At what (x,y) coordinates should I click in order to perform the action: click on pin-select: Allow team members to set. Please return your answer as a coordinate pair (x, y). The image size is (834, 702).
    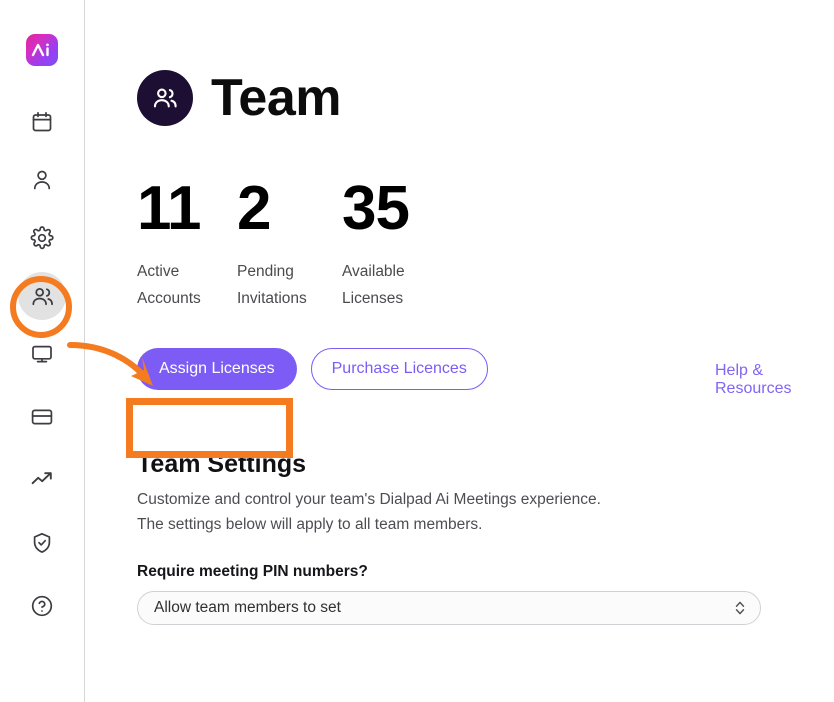
    Looking at the image, I should click on (449, 608).